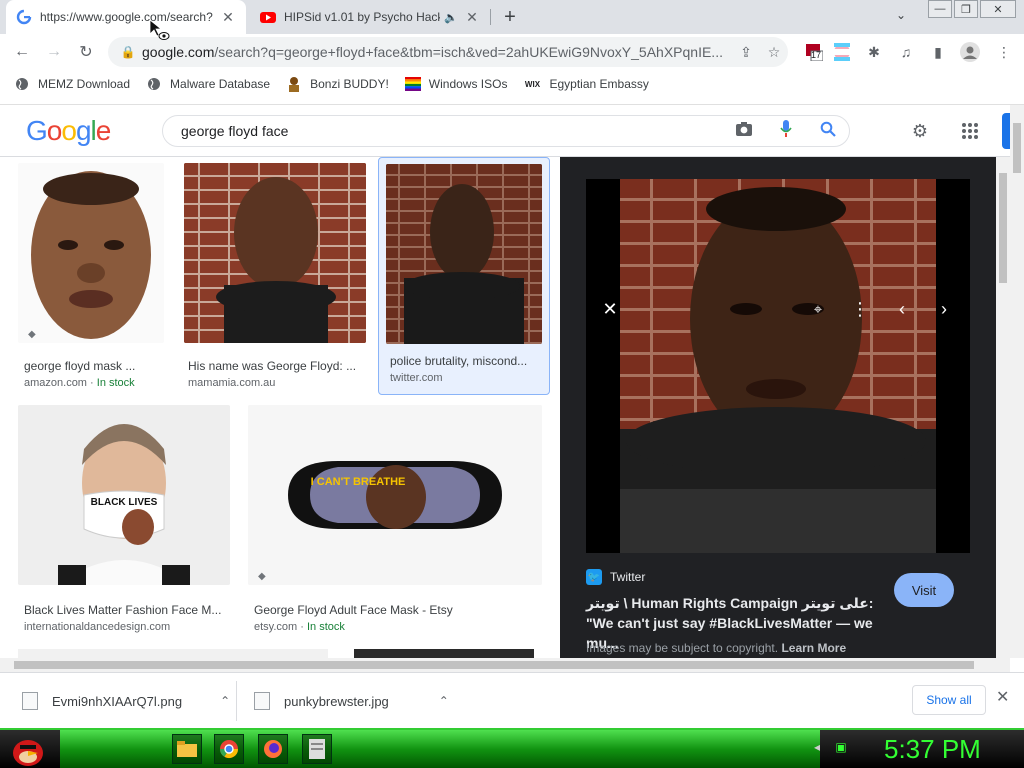  What do you see at coordinates (126, 701) in the screenshot?
I see `download-item: Evmi9nhXIAArQ7l.png ⌃` at bounding box center [126, 701].